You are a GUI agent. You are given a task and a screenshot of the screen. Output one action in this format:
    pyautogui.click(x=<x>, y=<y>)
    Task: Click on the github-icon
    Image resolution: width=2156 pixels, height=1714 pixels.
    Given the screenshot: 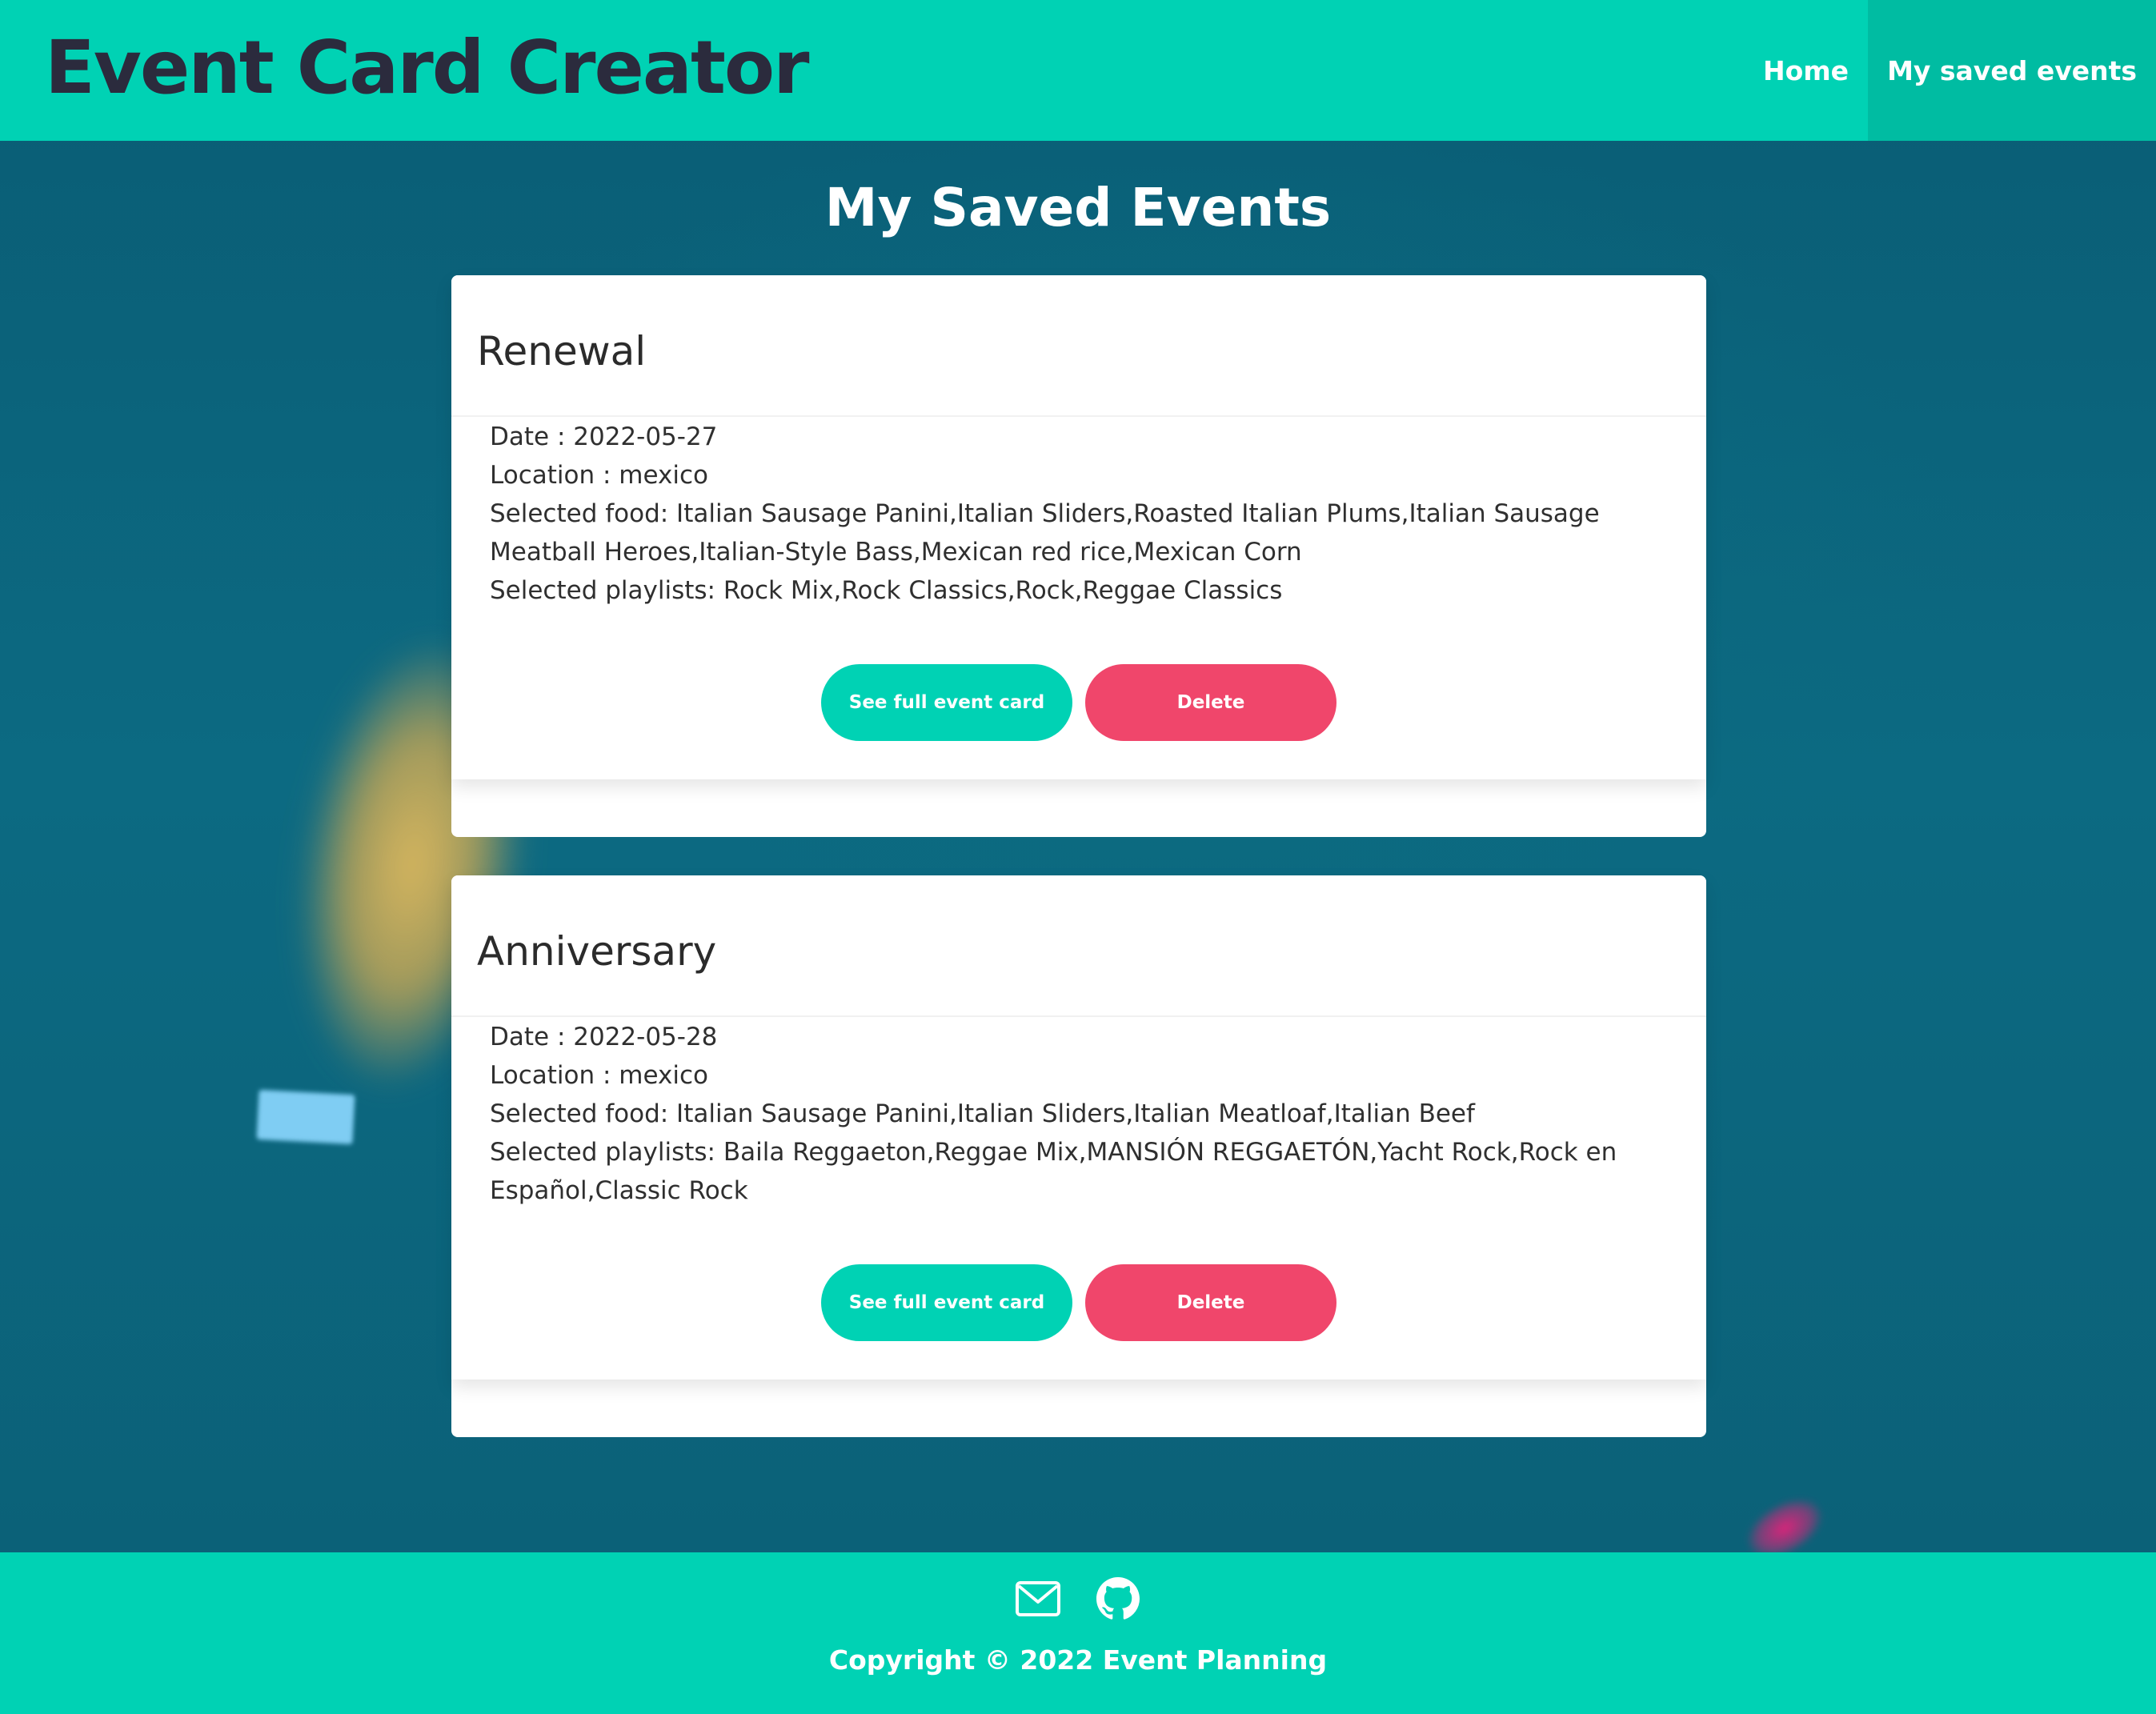 What is the action you would take?
    pyautogui.click(x=1118, y=1598)
    